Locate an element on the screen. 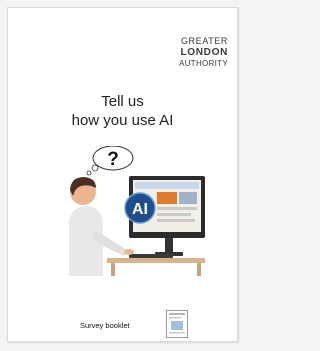  logo-line-authority: AUTHORITY is located at coordinates (203, 63).